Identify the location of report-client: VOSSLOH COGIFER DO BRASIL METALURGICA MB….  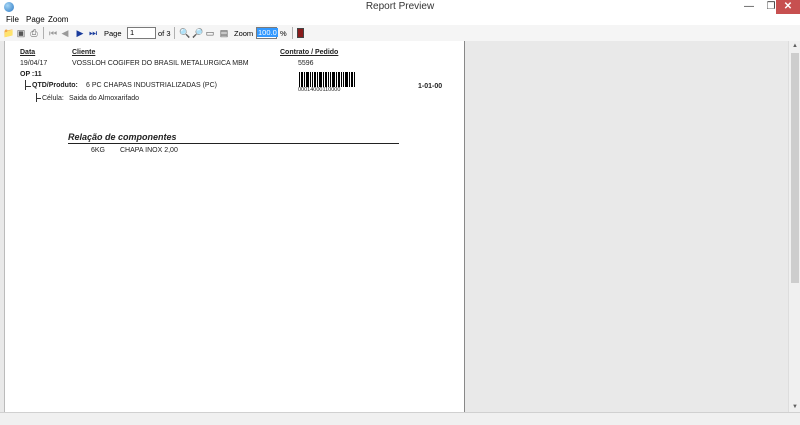
(160, 63).